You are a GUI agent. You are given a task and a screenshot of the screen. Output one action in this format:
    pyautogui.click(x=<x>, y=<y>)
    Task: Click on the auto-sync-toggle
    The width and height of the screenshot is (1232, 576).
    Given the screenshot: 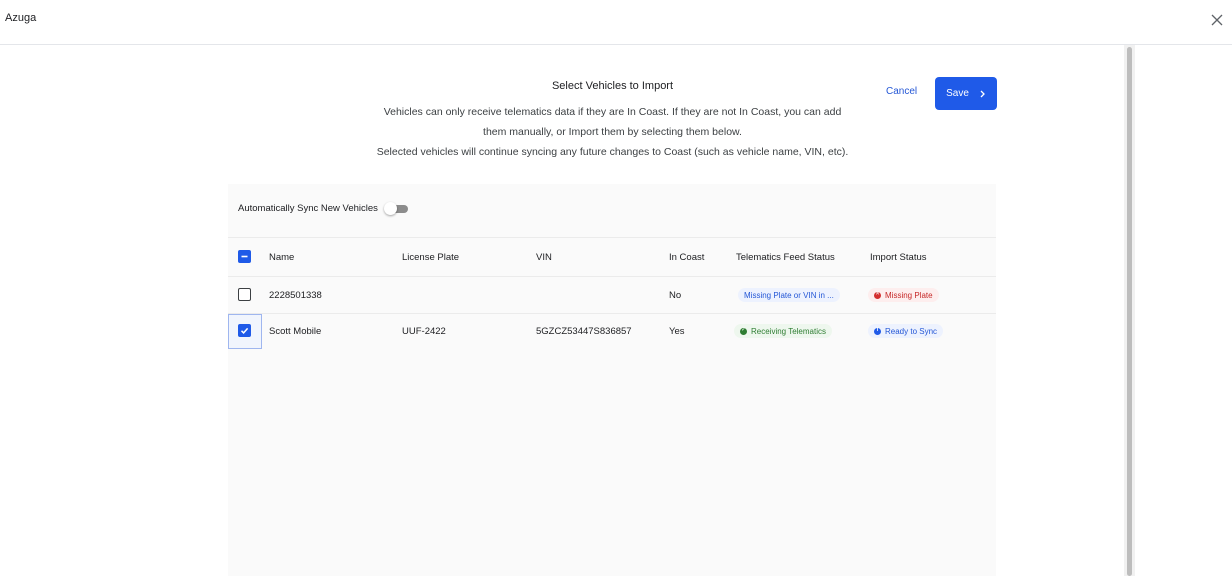 What is the action you would take?
    pyautogui.click(x=396, y=208)
    